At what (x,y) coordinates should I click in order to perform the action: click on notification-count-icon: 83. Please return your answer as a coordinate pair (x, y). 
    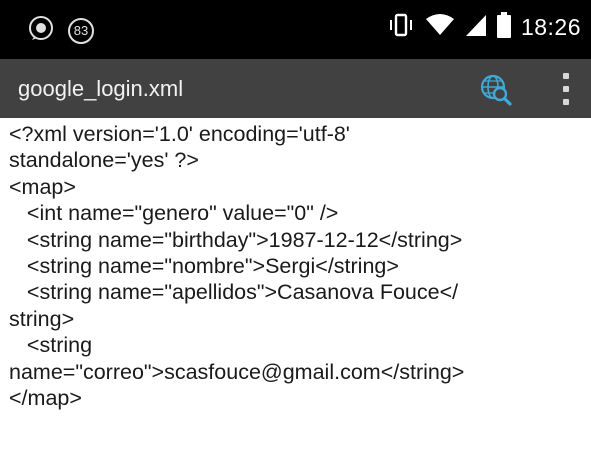
    Looking at the image, I should click on (81, 30).